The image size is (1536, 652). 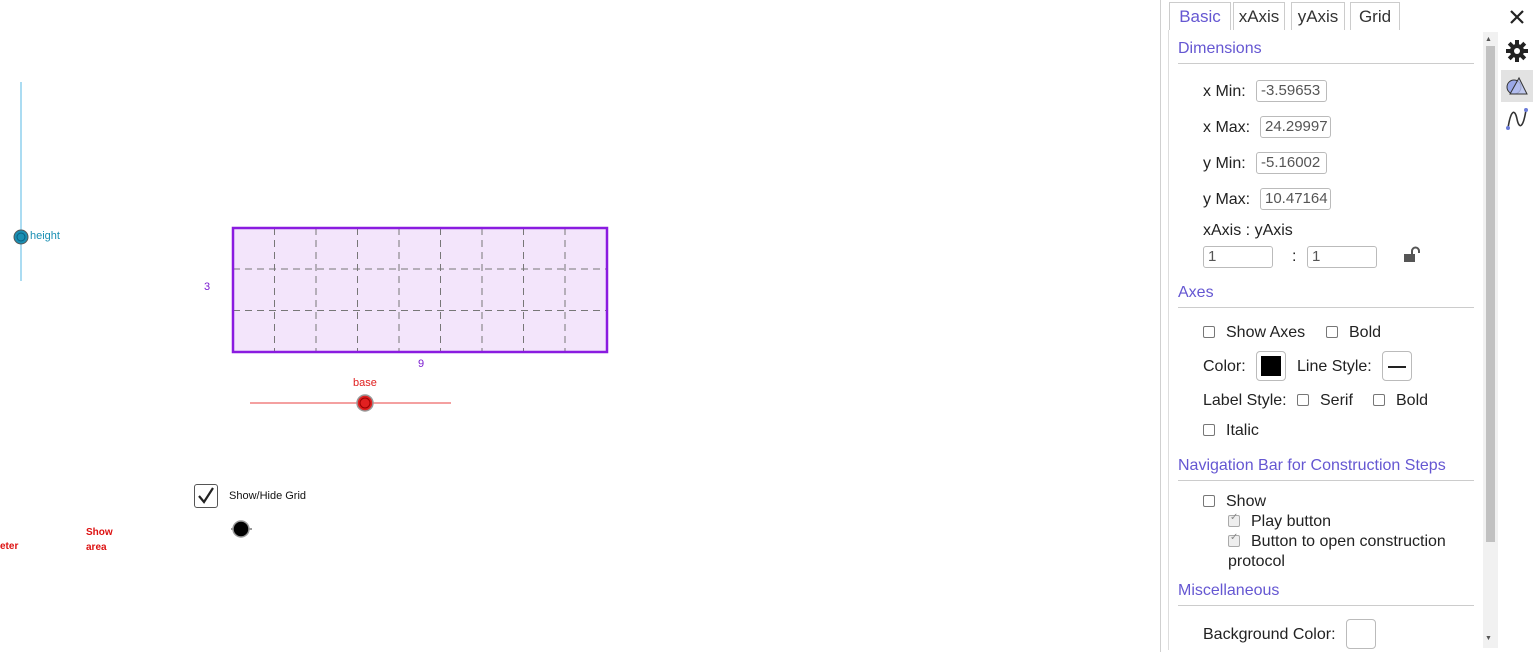 What do you see at coordinates (1291, 163) in the screenshot?
I see `ymin-input: -5.16002` at bounding box center [1291, 163].